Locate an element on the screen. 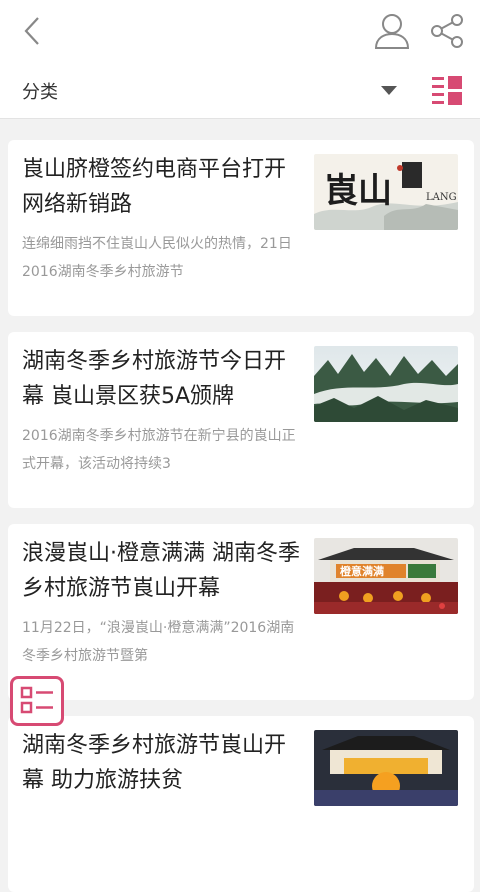 The image size is (480, 892). article-thumbnail: 崀山 LANG is located at coordinates (386, 192).